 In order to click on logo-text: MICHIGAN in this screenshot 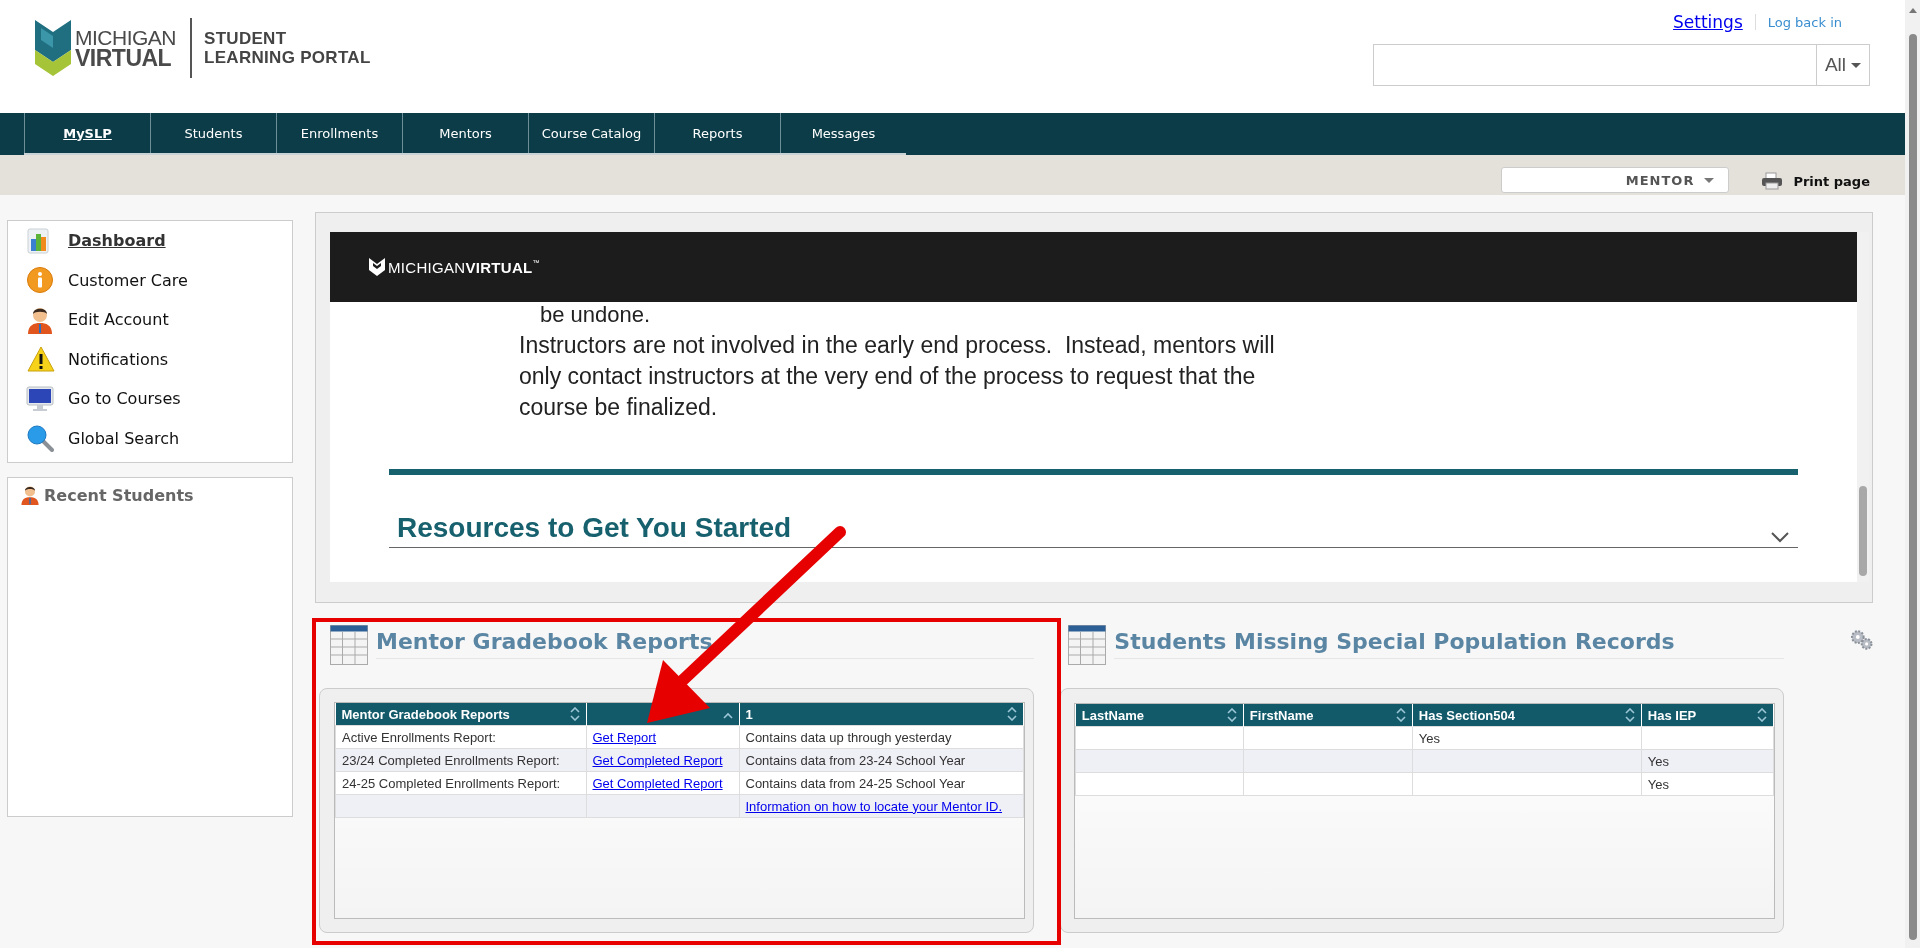, I will do `click(125, 37)`.